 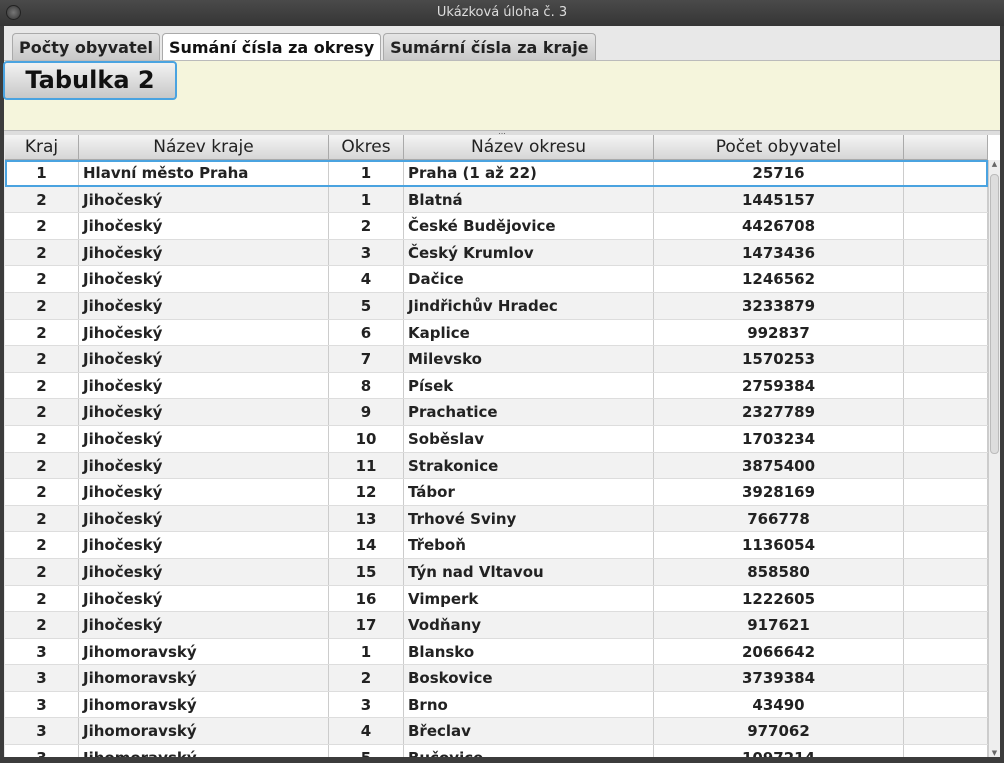 What do you see at coordinates (529, 598) in the screenshot?
I see `table-cell: Vimperk` at bounding box center [529, 598].